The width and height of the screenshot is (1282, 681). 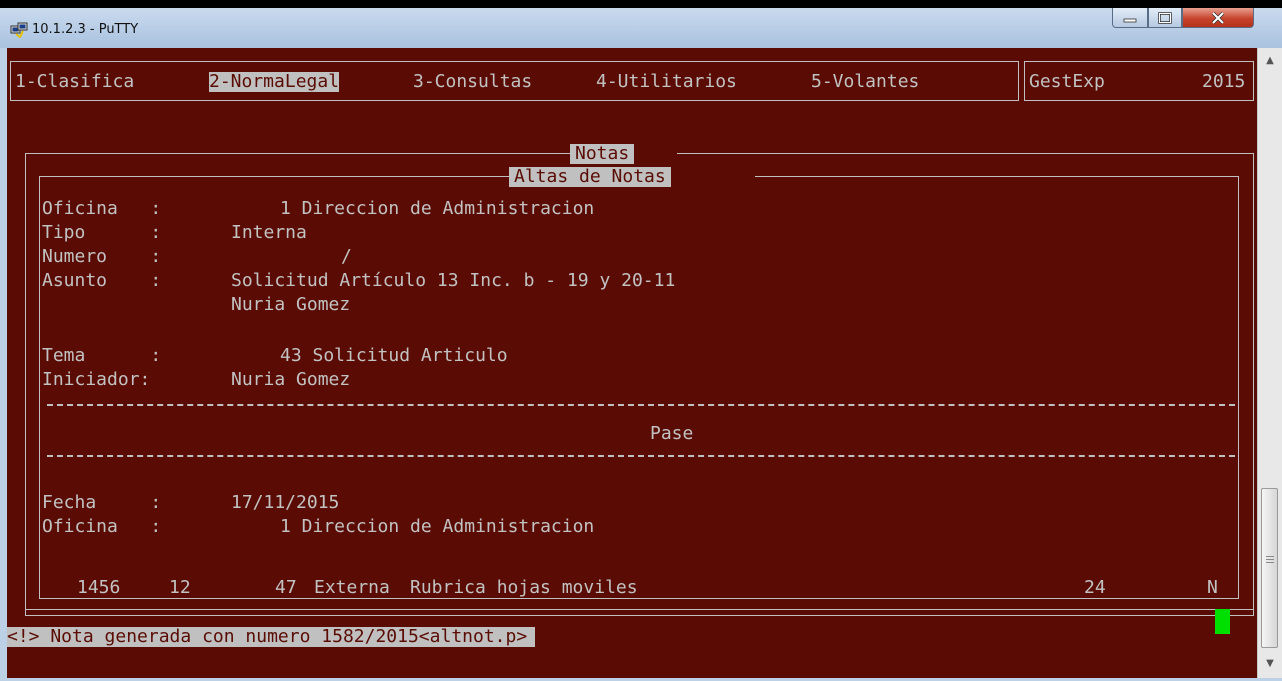 What do you see at coordinates (1270, 60) in the screenshot?
I see `scroll-up-arrow-icon: ▲` at bounding box center [1270, 60].